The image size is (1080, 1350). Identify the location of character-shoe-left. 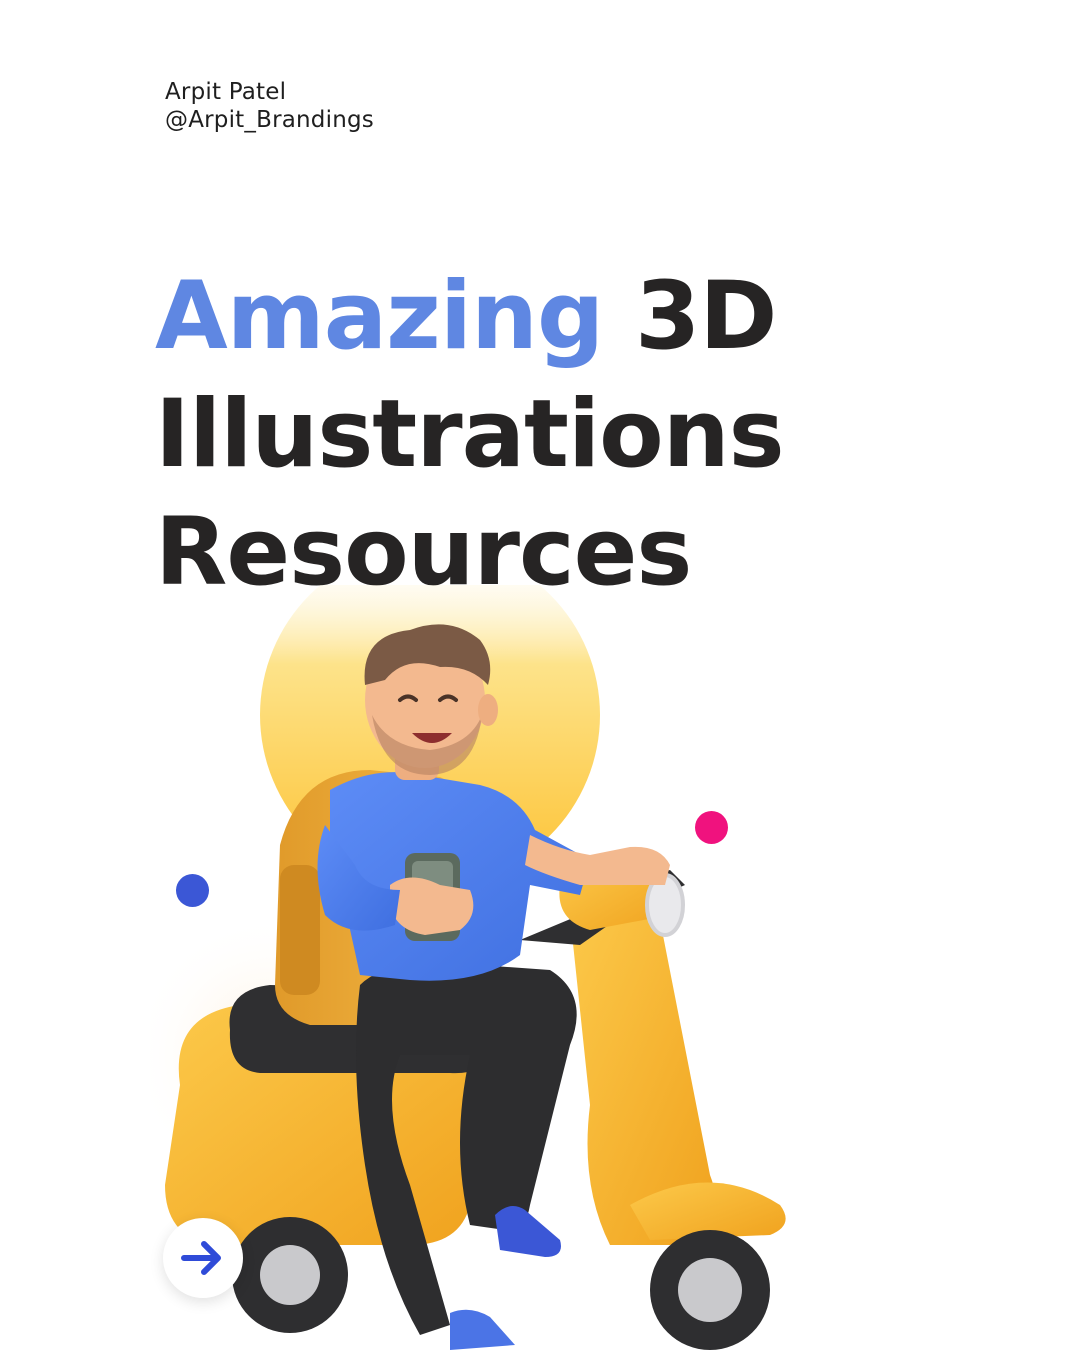
(482, 1329).